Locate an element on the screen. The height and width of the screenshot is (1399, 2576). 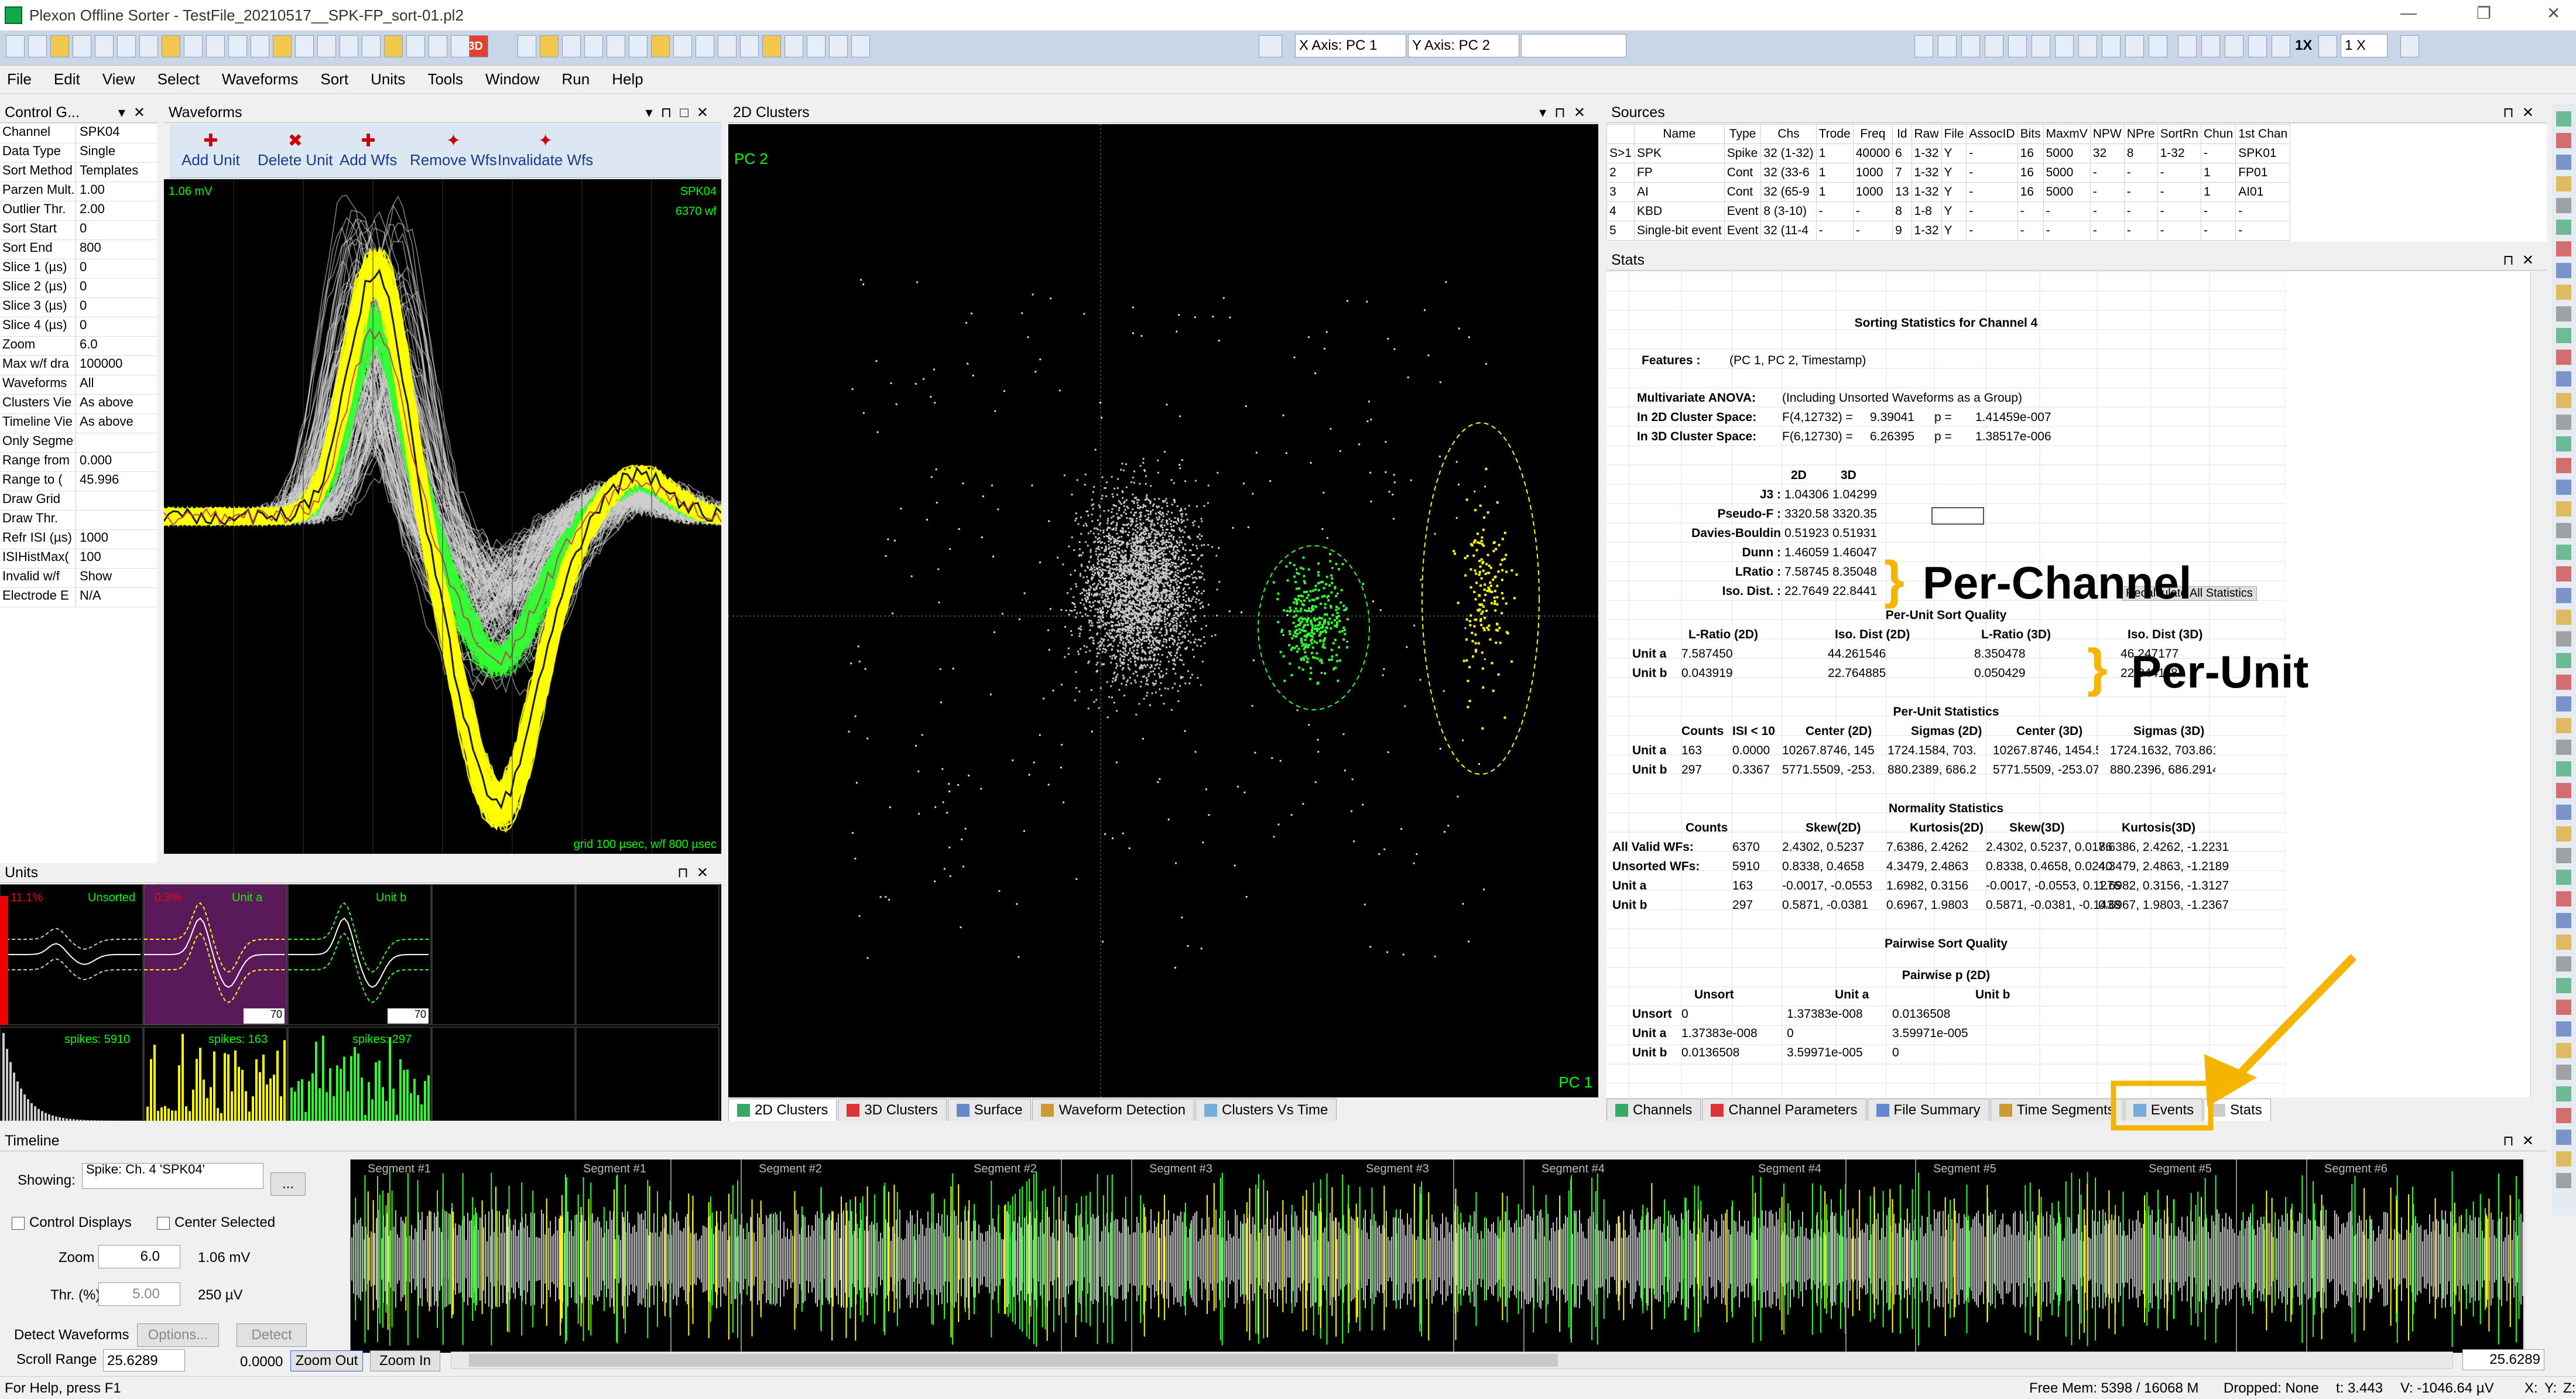
sources-col-header: Type is located at coordinates (1743, 134).